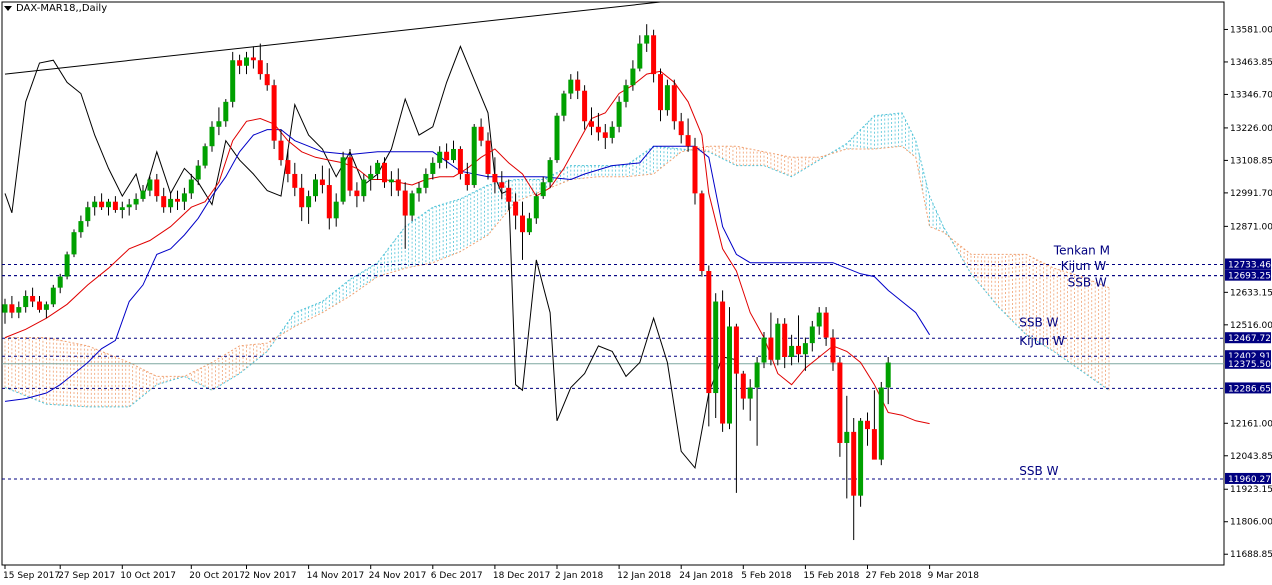  Describe the element at coordinates (8, 8) in the screenshot. I see `dropdown-arrow-icon` at that location.